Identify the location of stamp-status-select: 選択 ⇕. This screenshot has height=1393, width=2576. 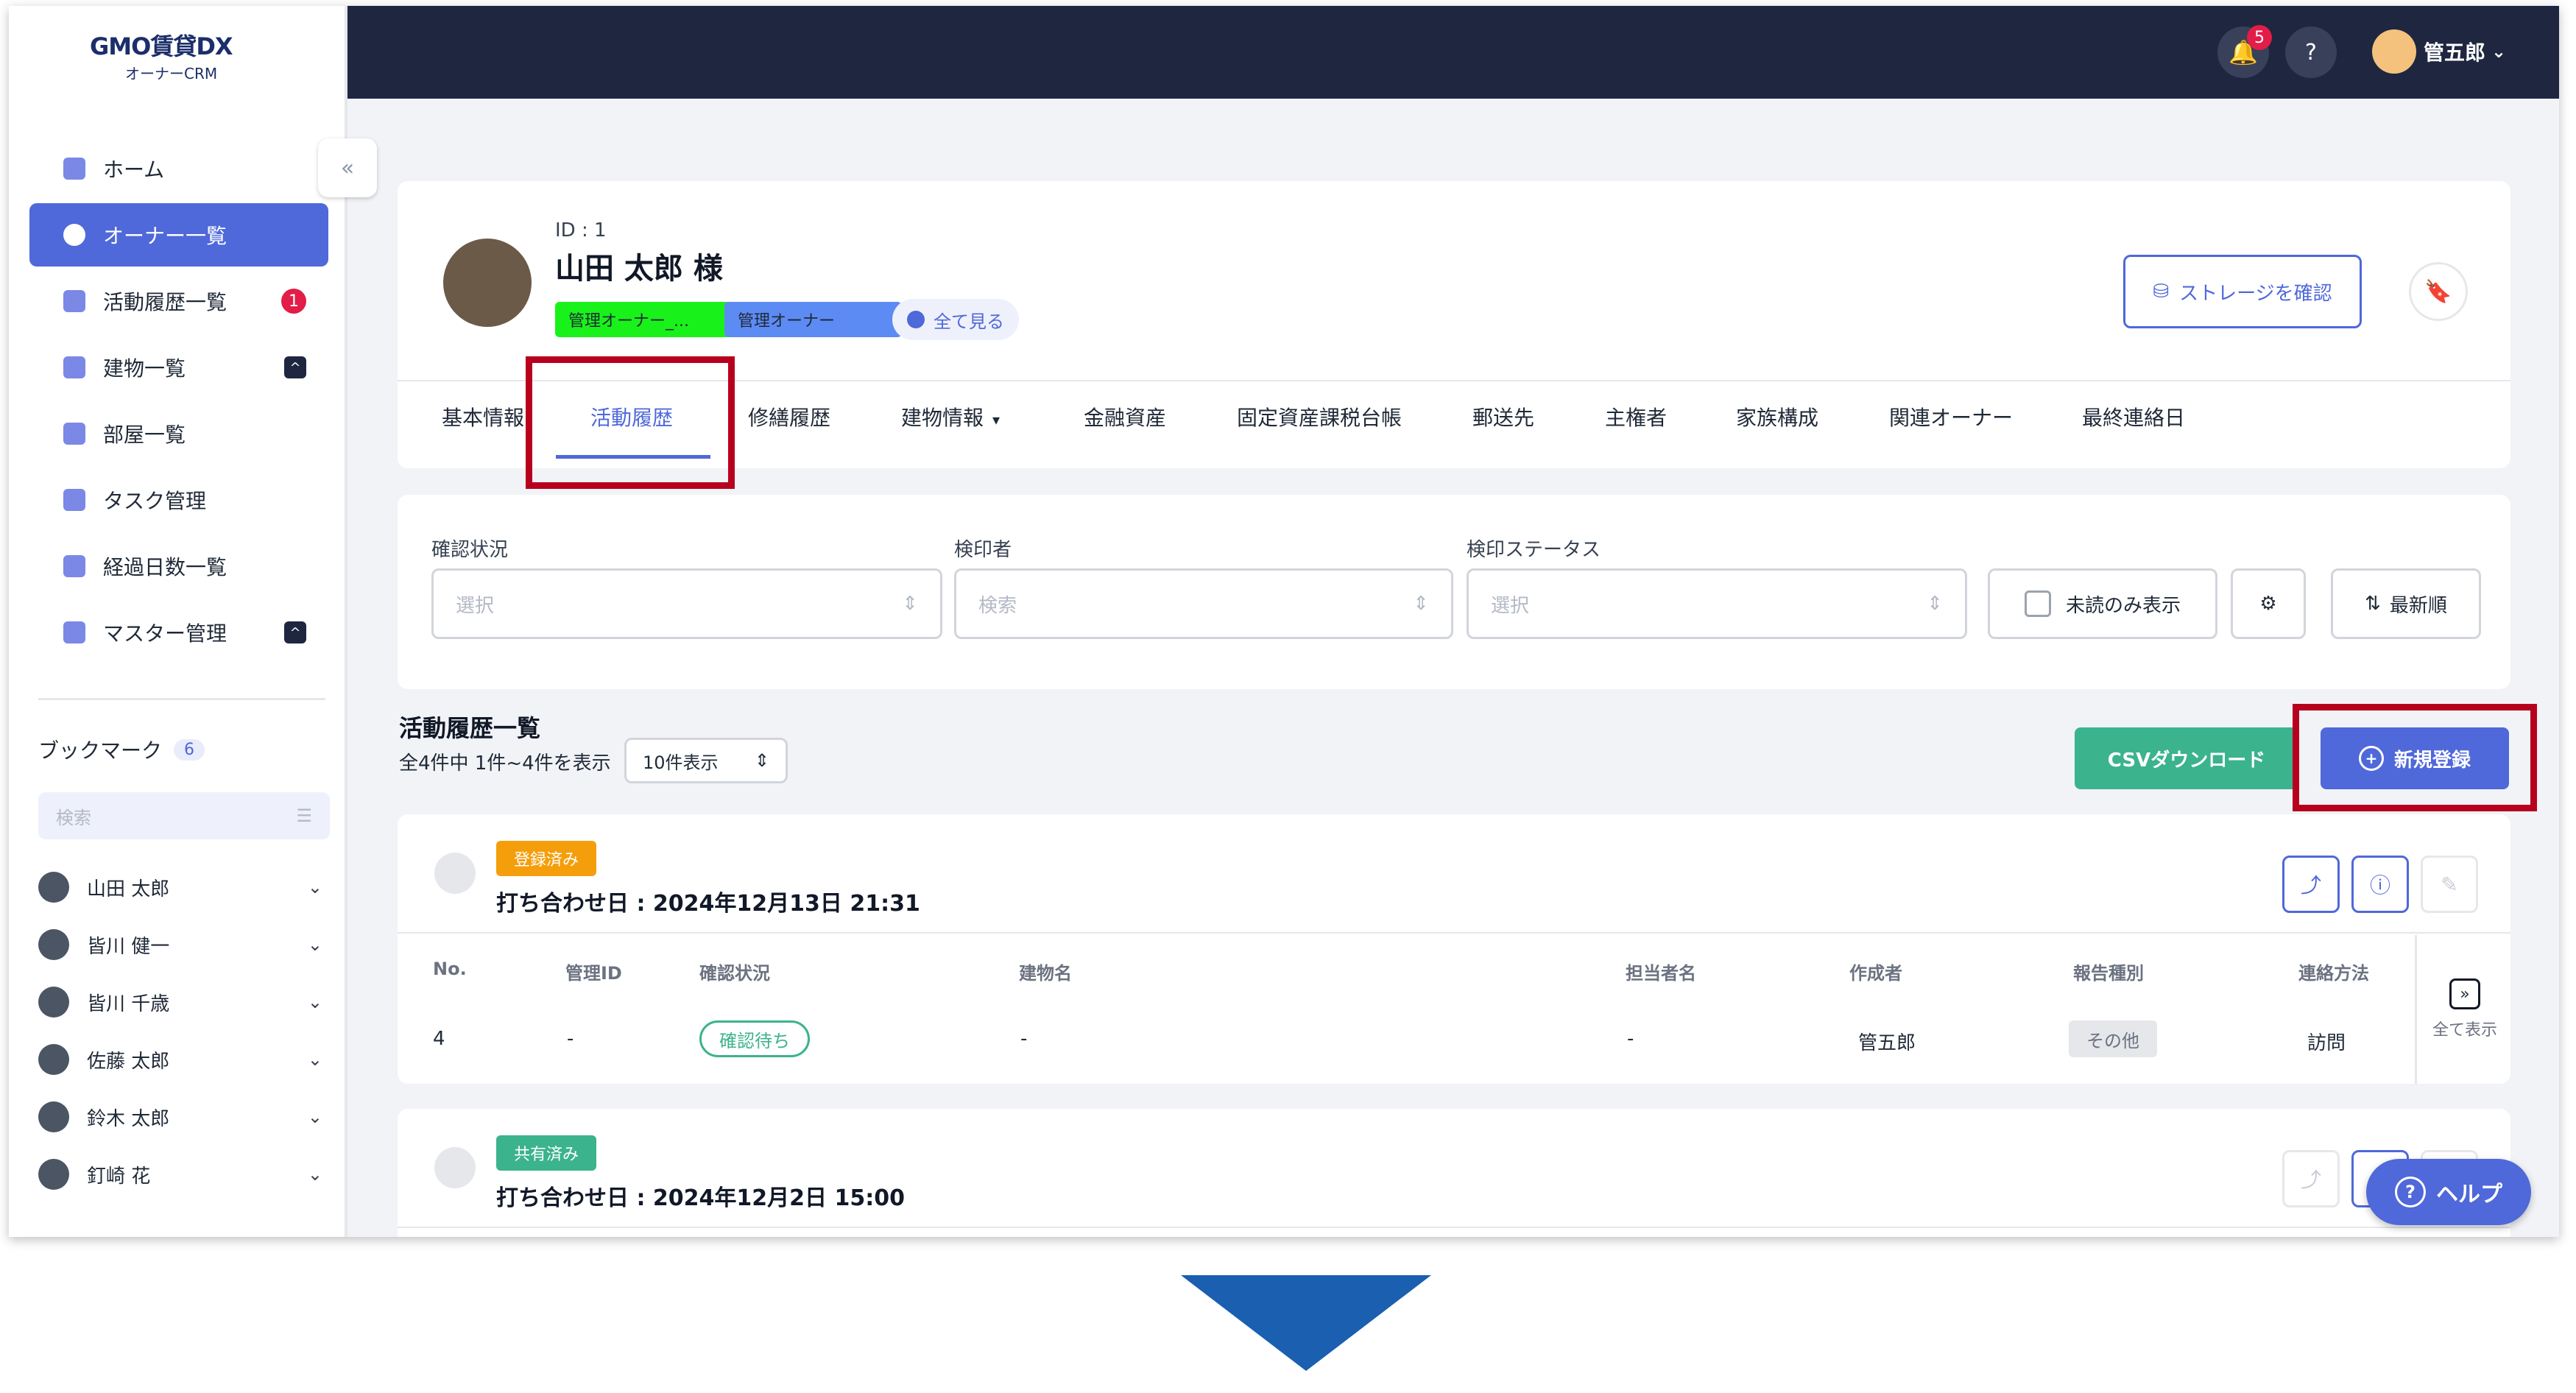
(1717, 603).